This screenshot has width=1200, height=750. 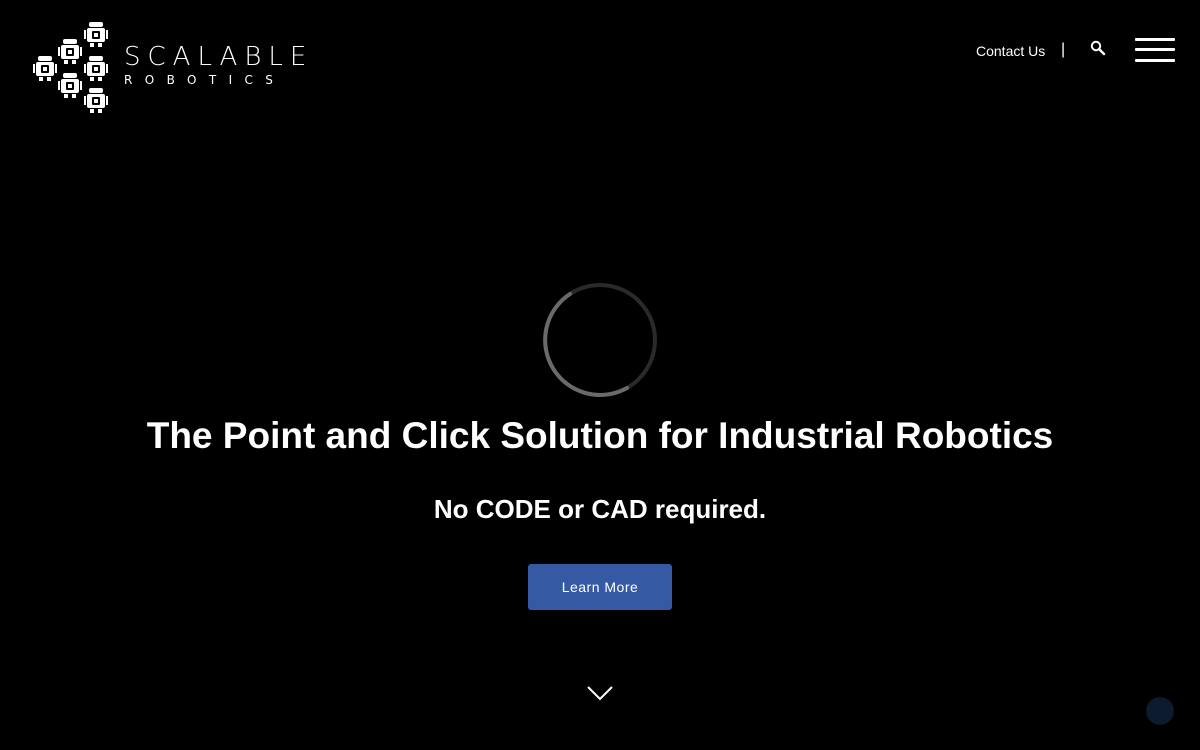 What do you see at coordinates (600, 509) in the screenshot?
I see `hero-subtitle: No CODE or CAD required.` at bounding box center [600, 509].